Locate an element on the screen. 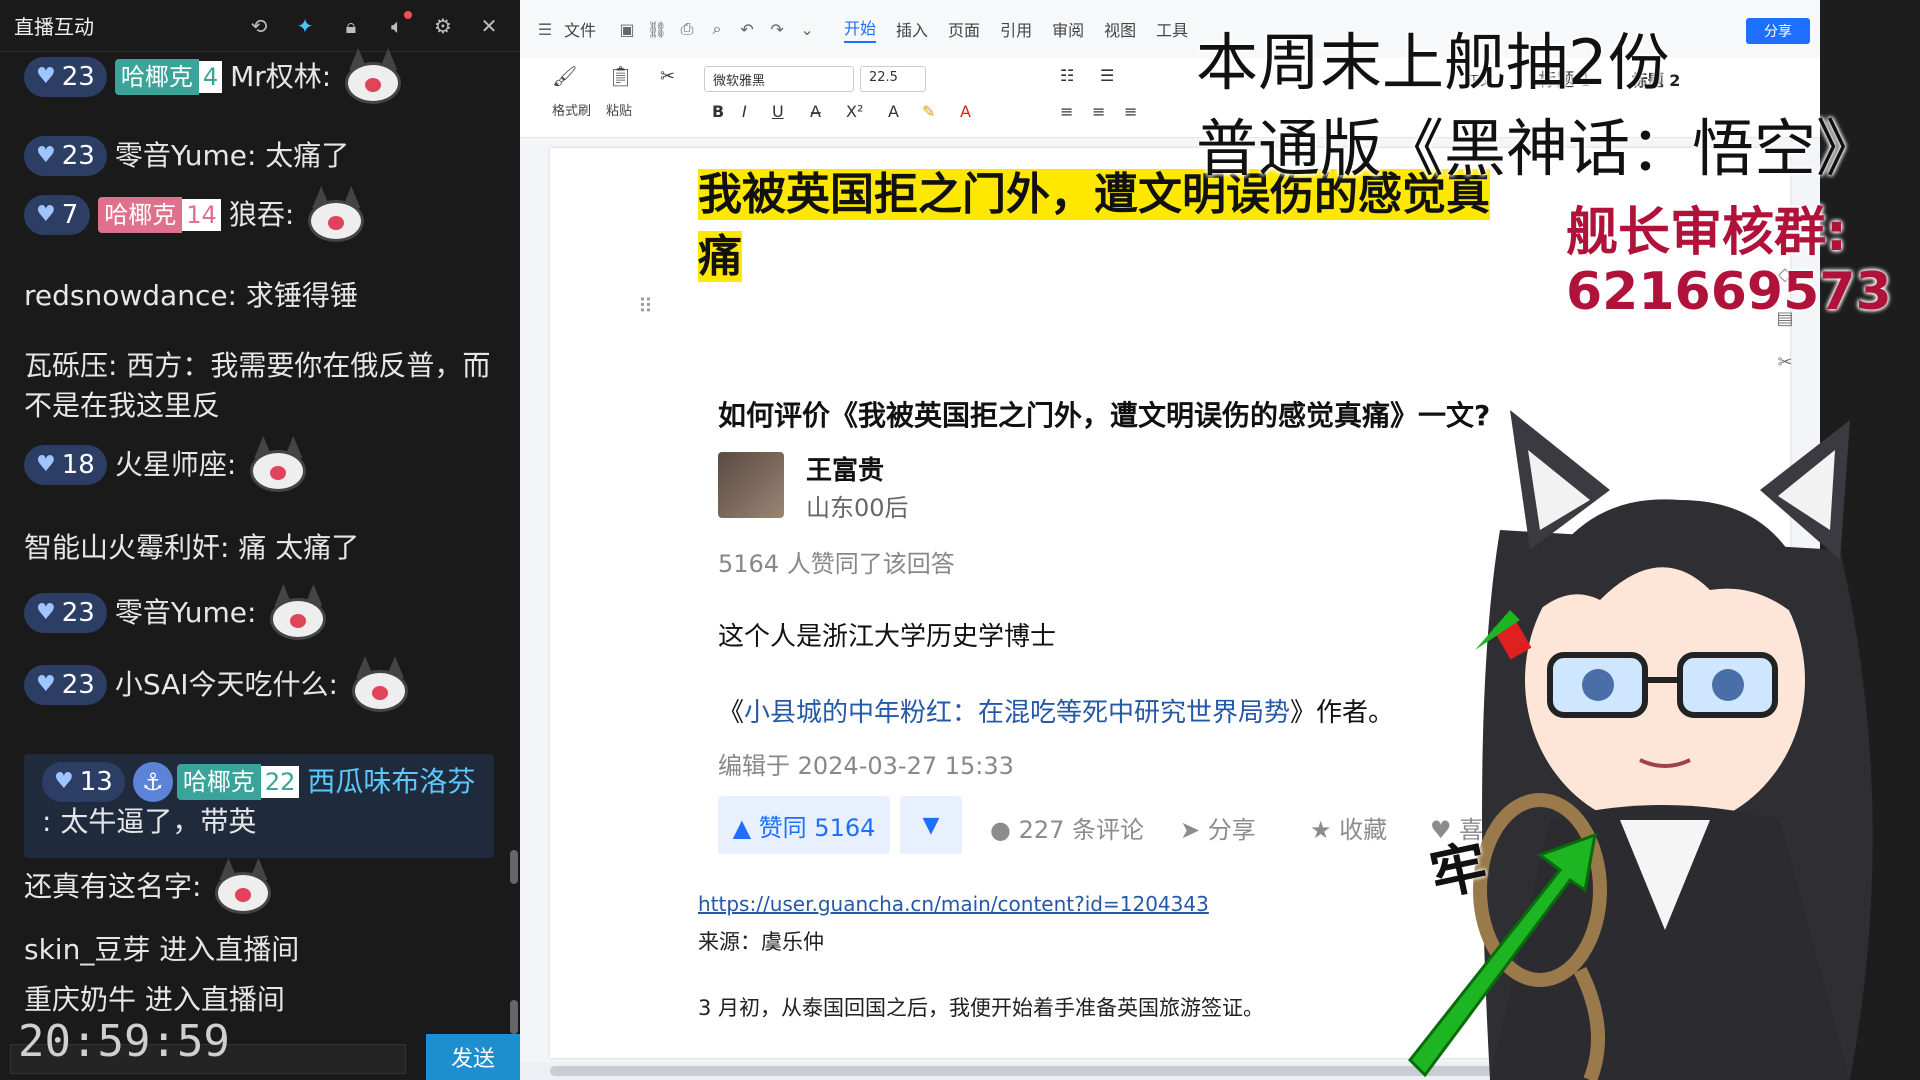  save-icon: ▣ is located at coordinates (627, 29).